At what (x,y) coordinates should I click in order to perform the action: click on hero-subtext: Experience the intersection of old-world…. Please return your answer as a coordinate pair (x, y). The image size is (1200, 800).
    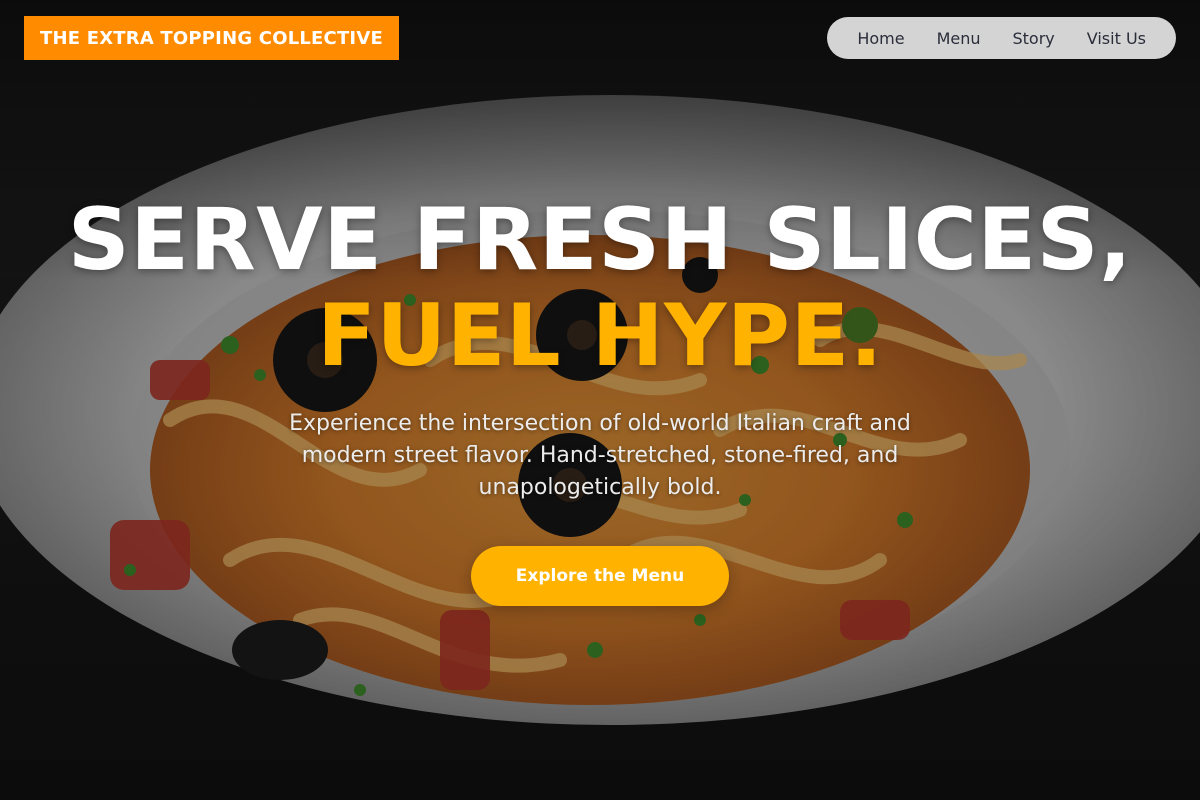
    Looking at the image, I should click on (600, 455).